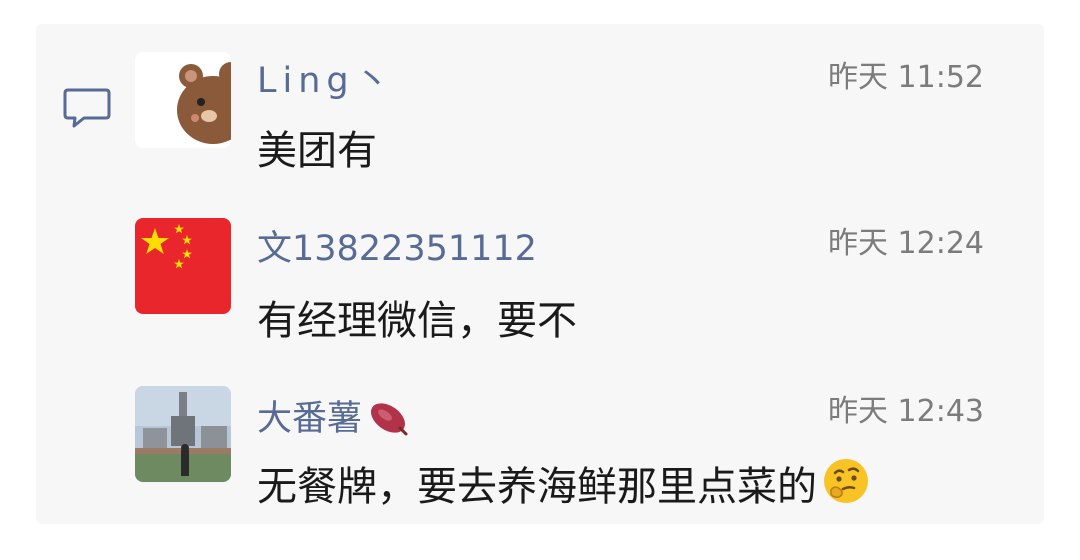 Image resolution: width=1080 pixels, height=560 pixels. Describe the element at coordinates (183, 266) in the screenshot. I see `china-flag-avatar` at that location.